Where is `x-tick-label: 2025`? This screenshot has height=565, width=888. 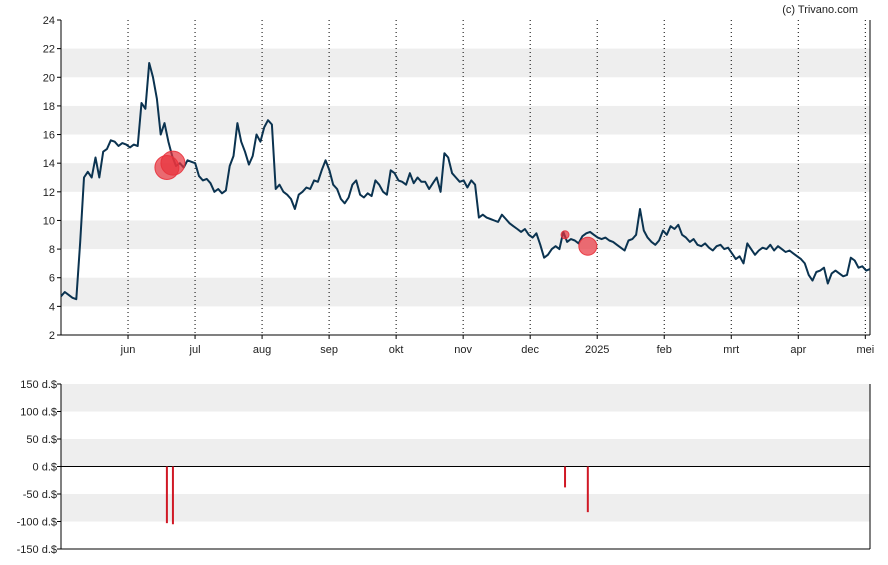
x-tick-label: 2025 is located at coordinates (597, 350).